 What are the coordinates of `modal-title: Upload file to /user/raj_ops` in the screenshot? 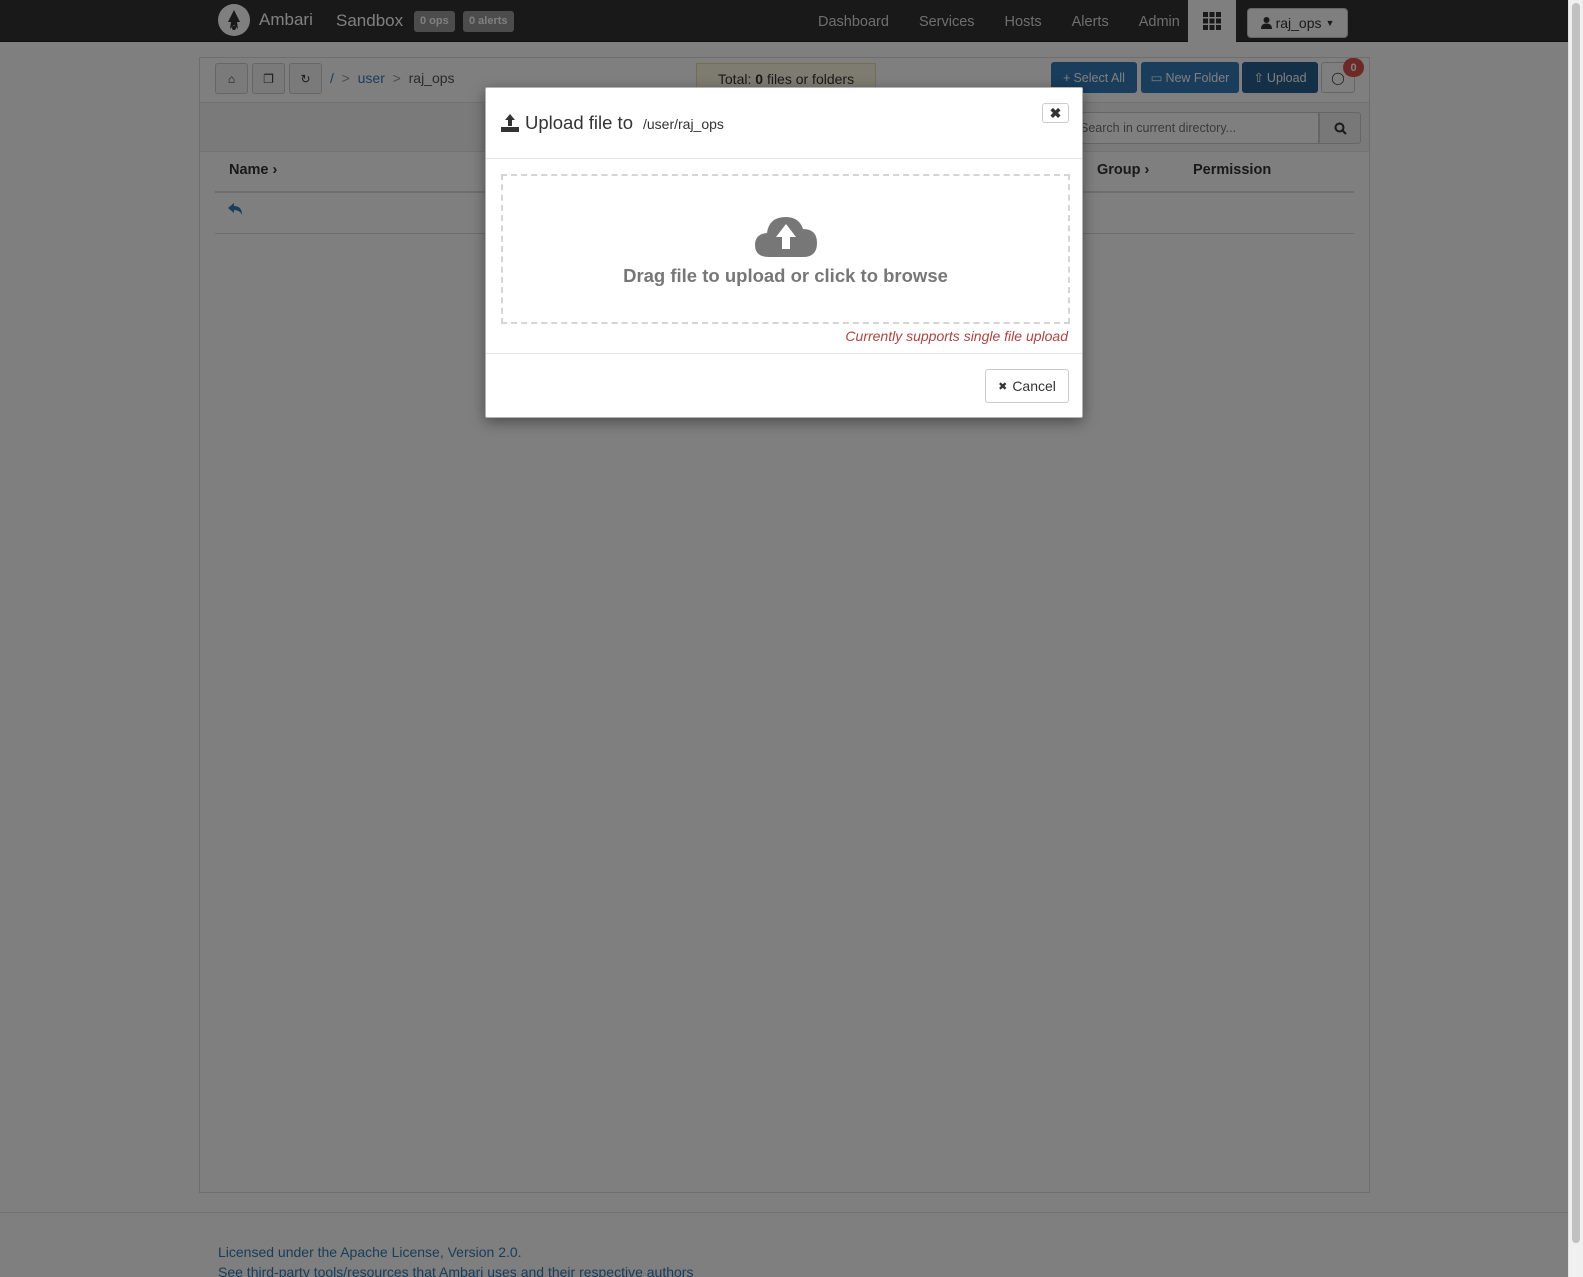 It's located at (612, 123).